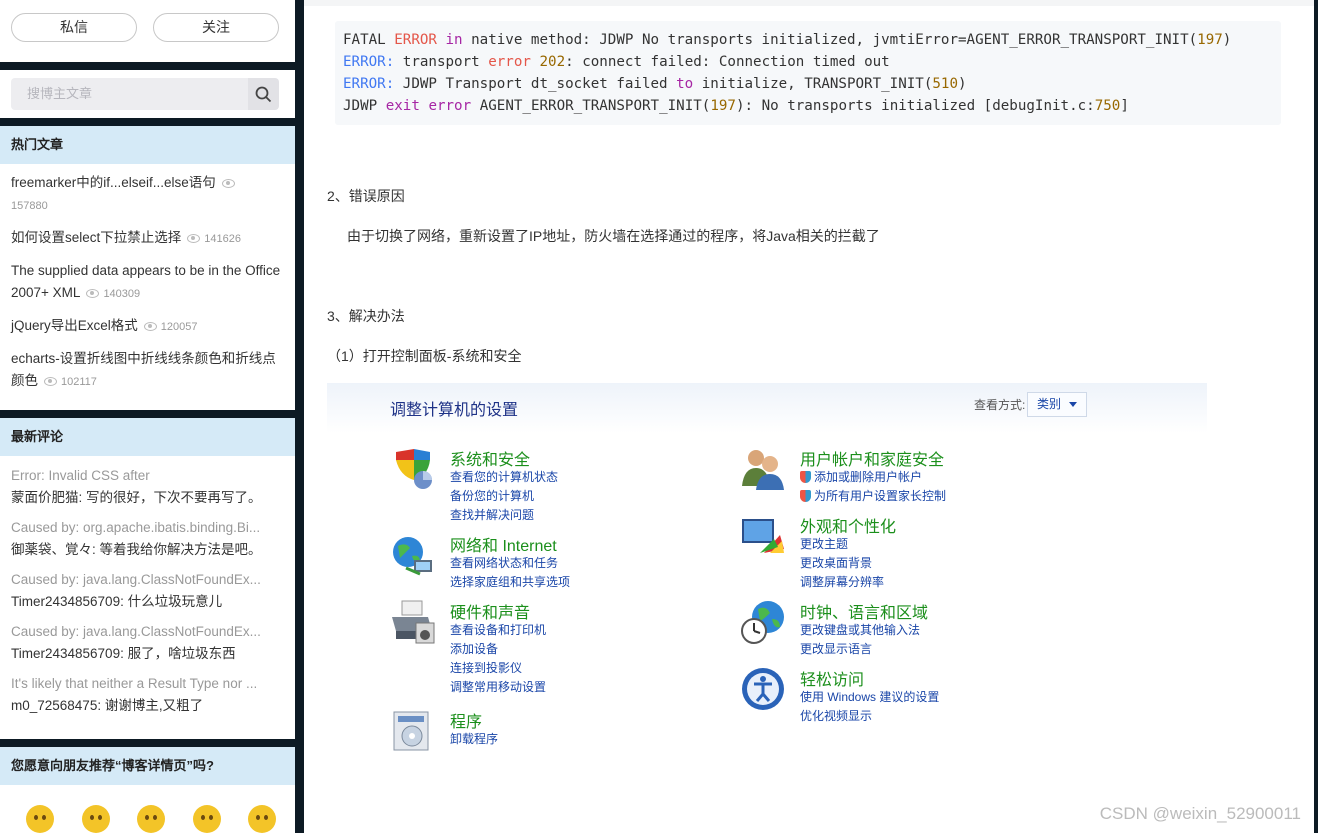  I want to click on follow-button: 关注, so click(216, 27).